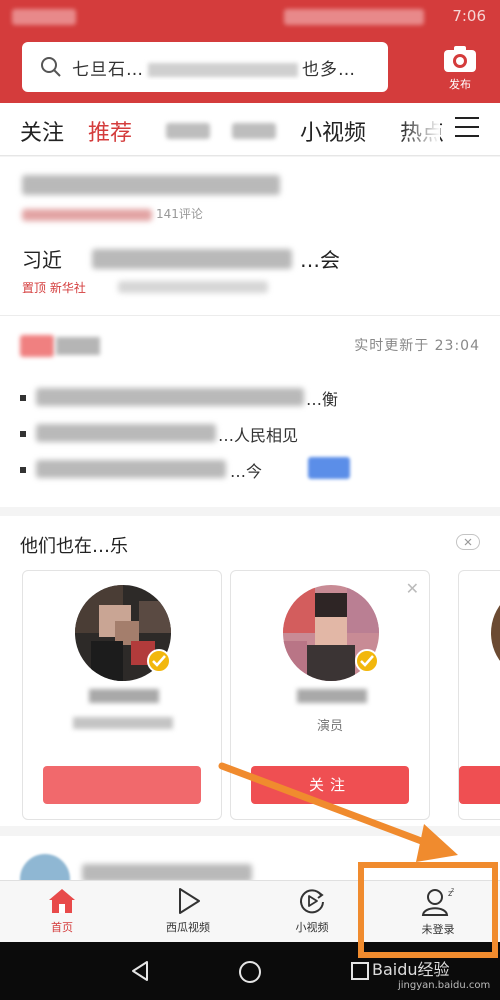 This screenshot has height=1000, width=500. I want to click on close-icon, so click(468, 542).